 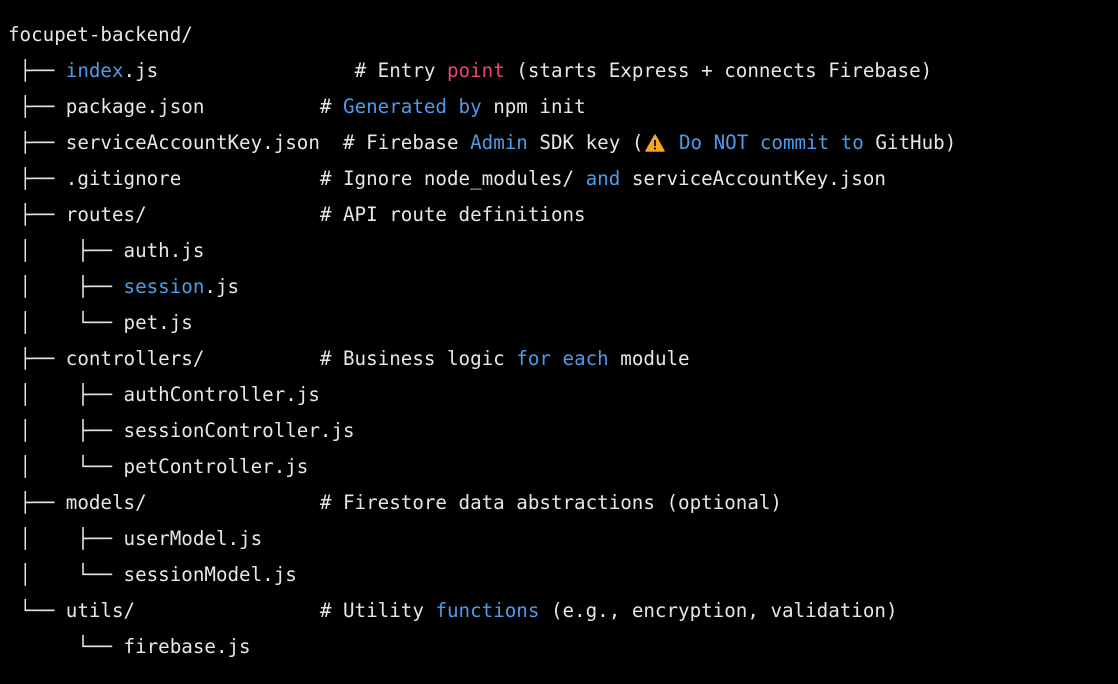 What do you see at coordinates (852, 142) in the screenshot?
I see `code-keyword: to` at bounding box center [852, 142].